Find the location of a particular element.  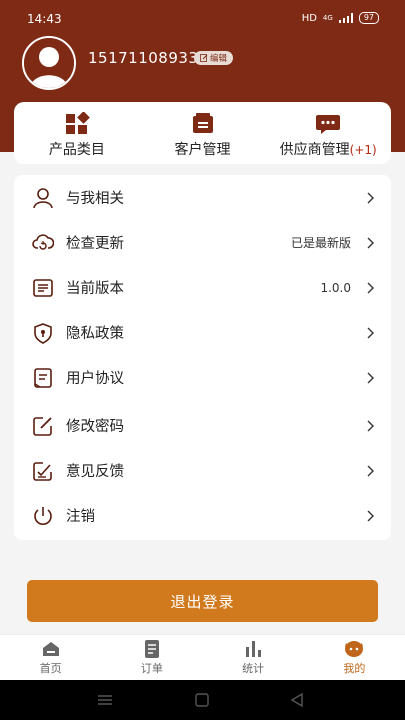

battery-indicator: 97 is located at coordinates (368, 18).